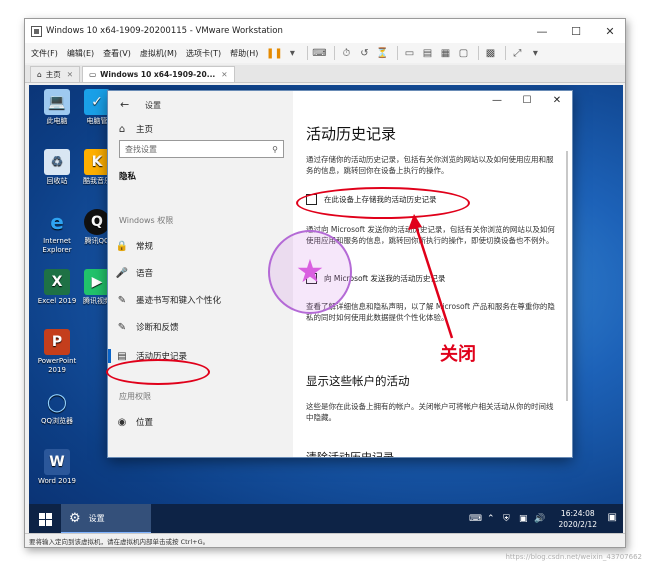 This screenshot has width=650, height=568. I want to click on nav-home: ⌂ 主页, so click(200, 129).